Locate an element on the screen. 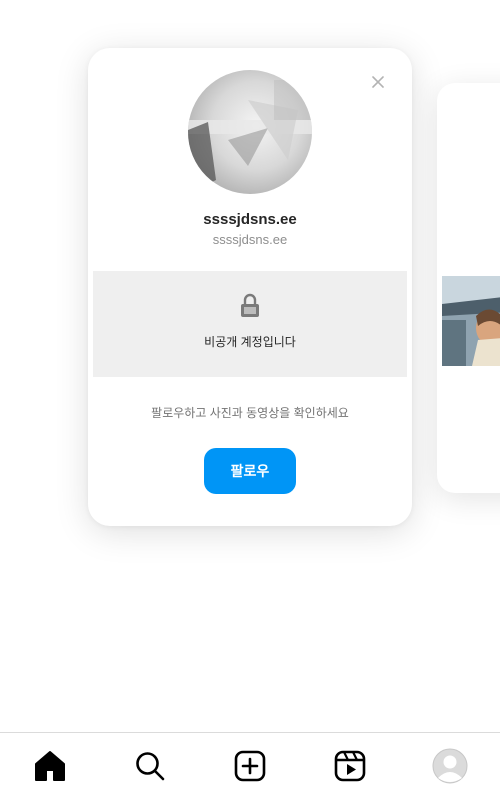 The image size is (500, 800). nav-reels is located at coordinates (350, 766).